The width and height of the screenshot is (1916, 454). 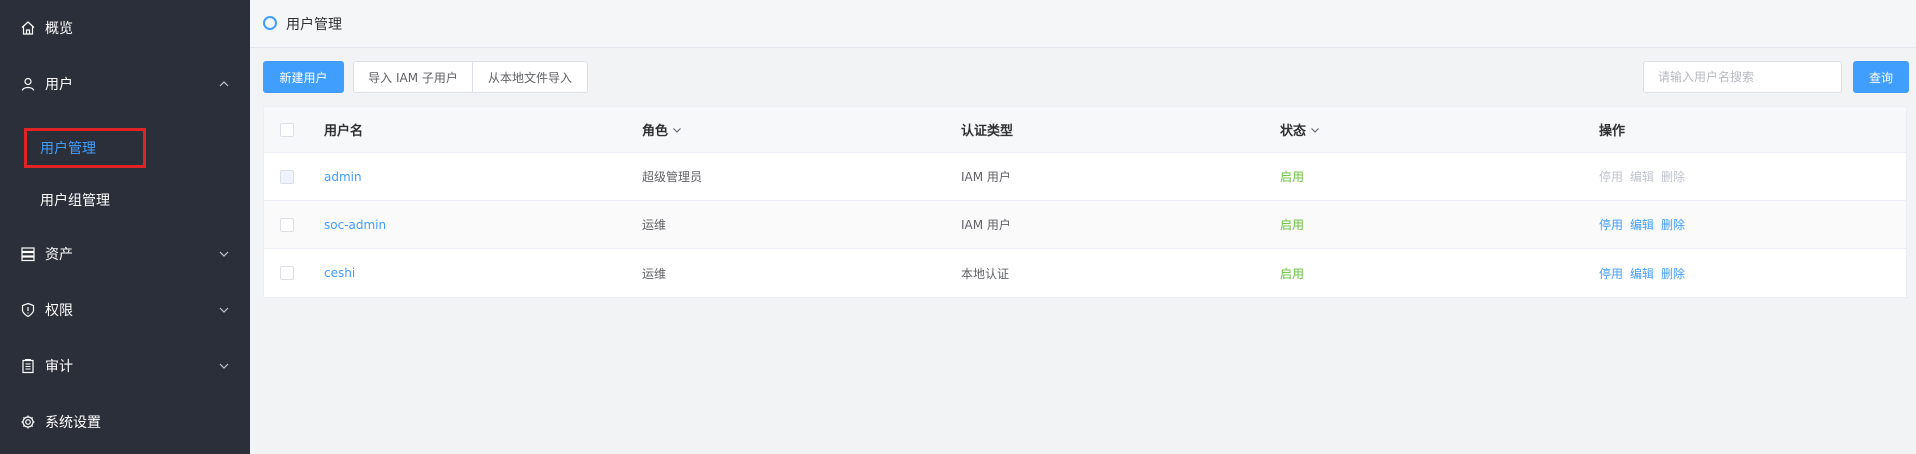 What do you see at coordinates (28, 84) in the screenshot?
I see `user-icon` at bounding box center [28, 84].